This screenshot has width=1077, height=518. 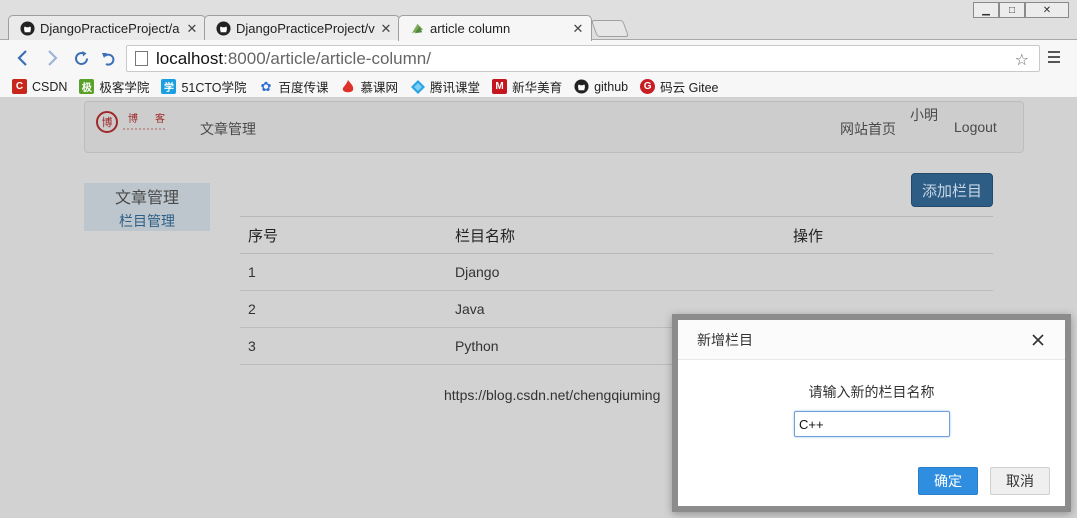 What do you see at coordinates (169, 86) in the screenshot?
I see `51cto-icon: 学` at bounding box center [169, 86].